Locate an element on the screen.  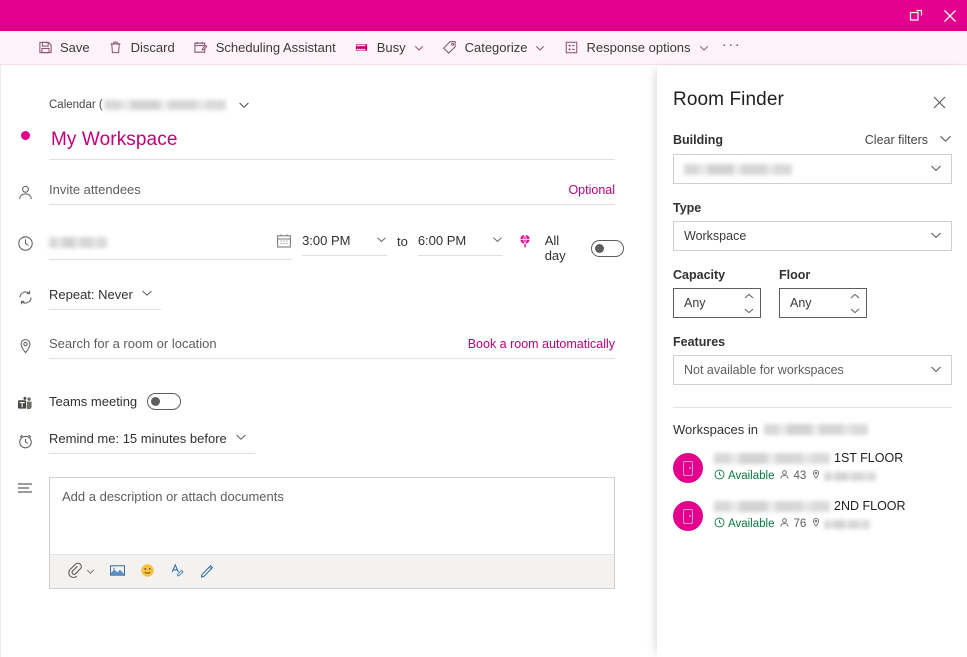
insert-signature-icon is located at coordinates (177, 572).